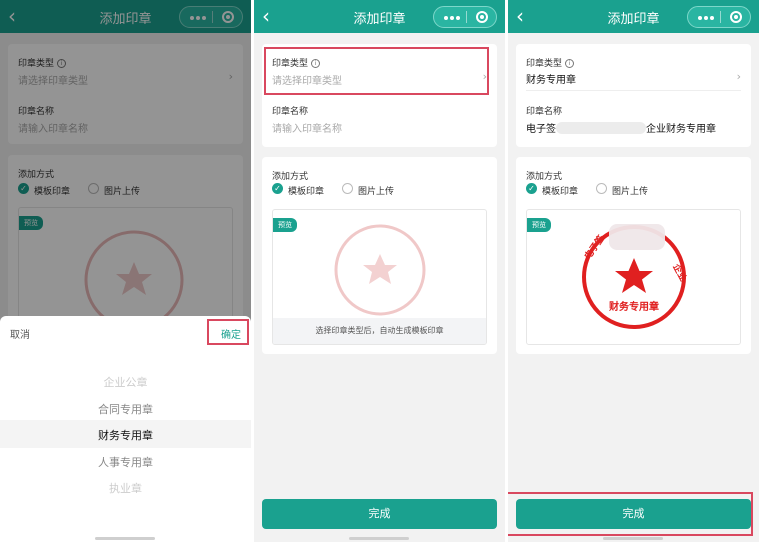 The height and width of the screenshot is (542, 759). I want to click on picker-sheet: 取消 确定 企业公章 合同专用章 财务专用章 人事专用章 执业章, so click(125, 429).